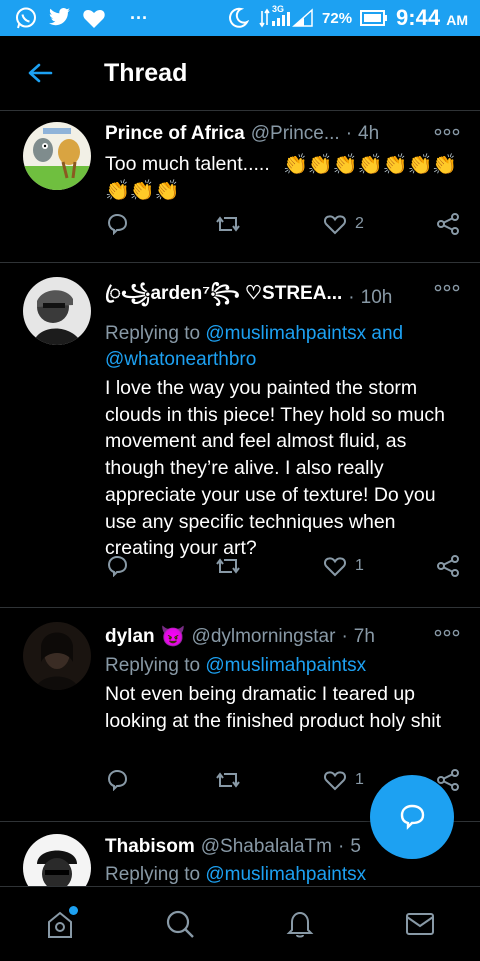 This screenshot has height=961, width=480. Describe the element at coordinates (150, 847) in the screenshot. I see `author-name: Thabisom` at that location.